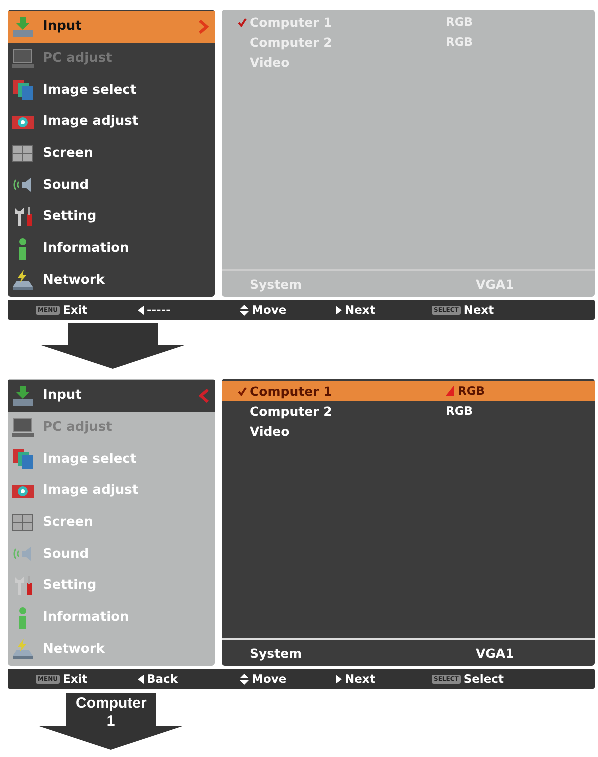 Image resolution: width=598 pixels, height=757 pixels. What do you see at coordinates (204, 27) in the screenshot?
I see `chevron-right-icon` at bounding box center [204, 27].